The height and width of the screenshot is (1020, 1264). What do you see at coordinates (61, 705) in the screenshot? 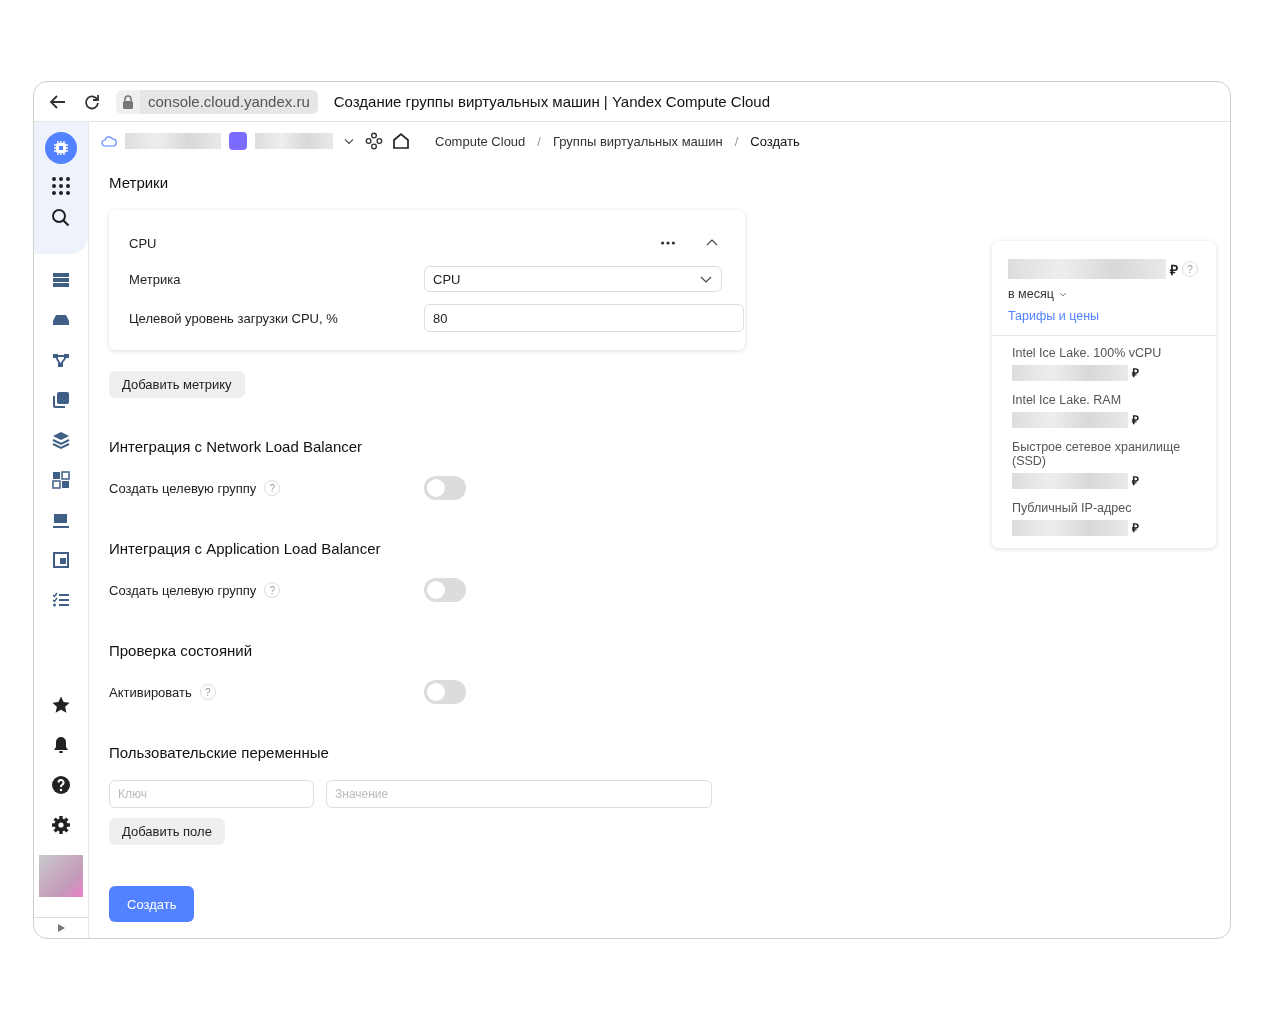
I see `star-icon` at bounding box center [61, 705].